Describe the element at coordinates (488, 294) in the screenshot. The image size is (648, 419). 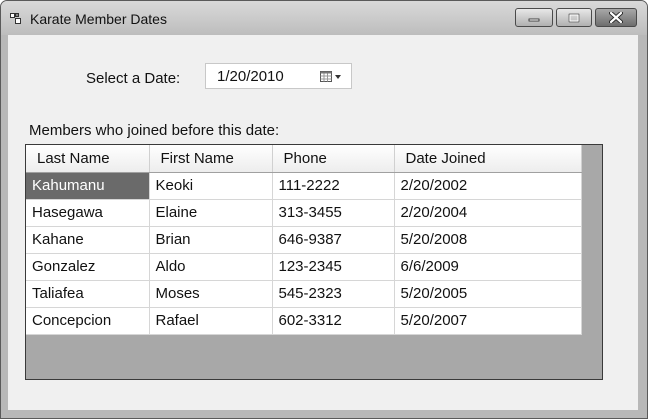
I see `cell-date-joined: 5/20/2005` at that location.